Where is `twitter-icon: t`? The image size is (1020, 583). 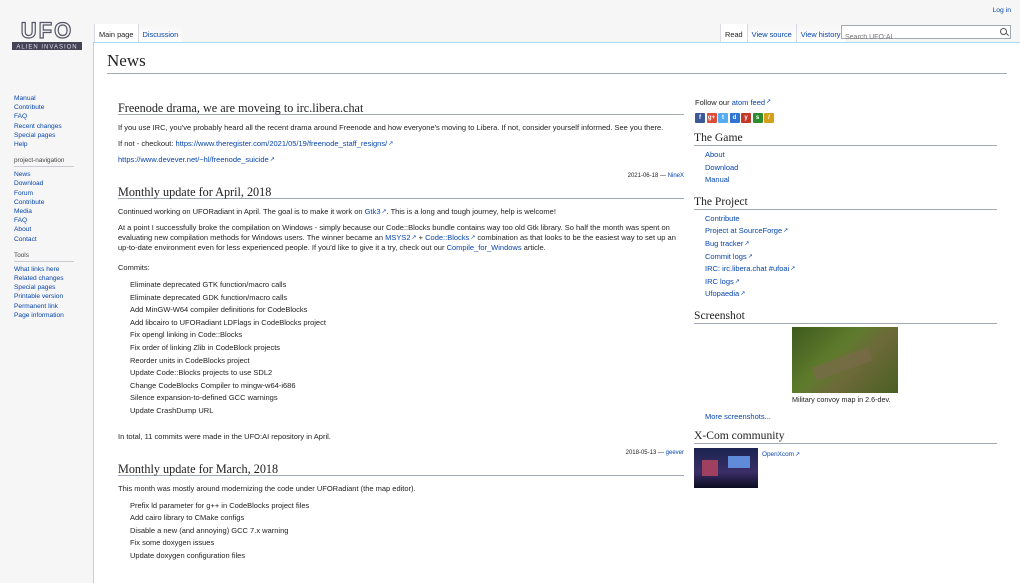
twitter-icon: t is located at coordinates (723, 118).